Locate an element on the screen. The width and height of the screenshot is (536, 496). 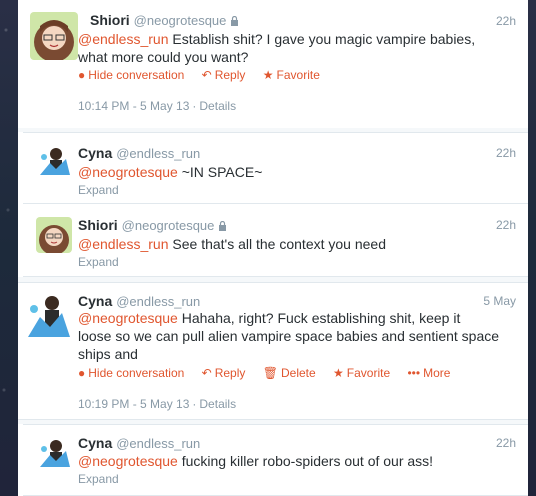
tweet-meta: 10:19 PM - 5 May 13 · Details is located at coordinates (157, 404).